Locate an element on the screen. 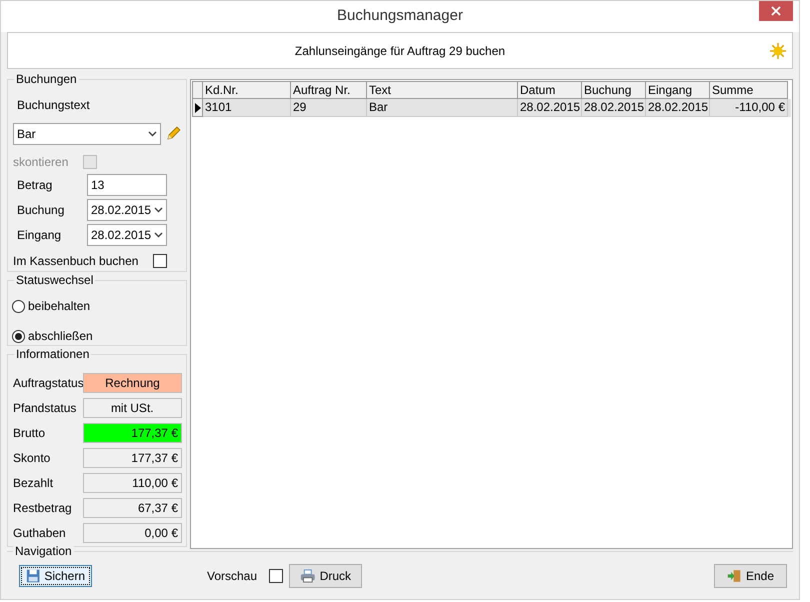 This screenshot has height=602, width=810. row-pointer-icon is located at coordinates (197, 107).